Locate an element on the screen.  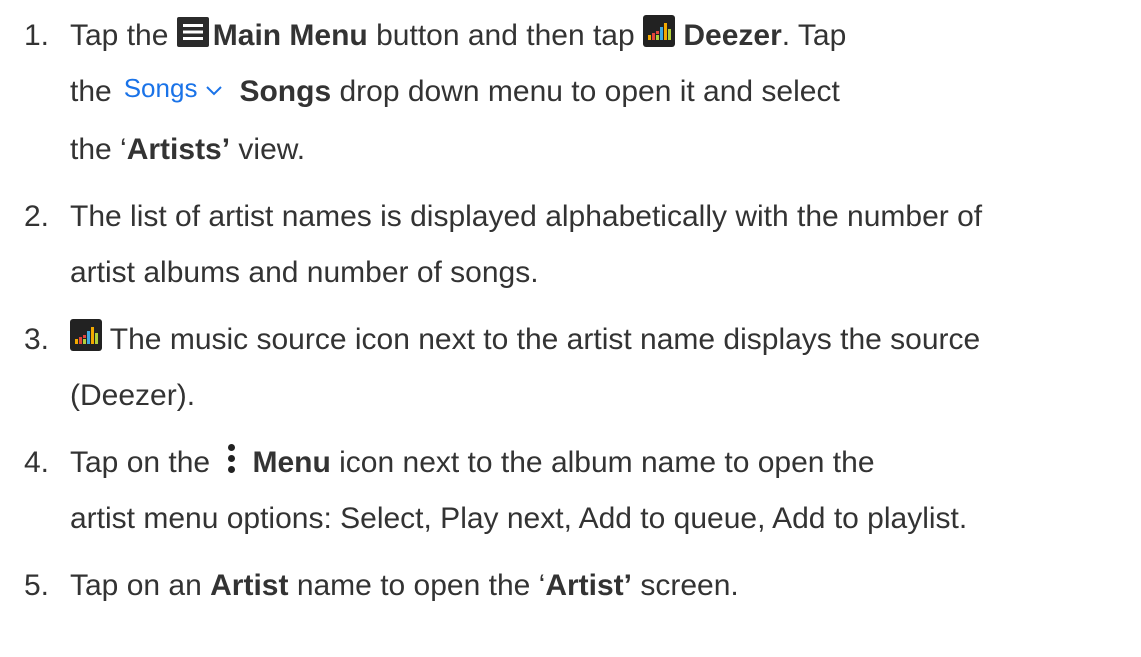
chevron-down-icon is located at coordinates (214, 88).